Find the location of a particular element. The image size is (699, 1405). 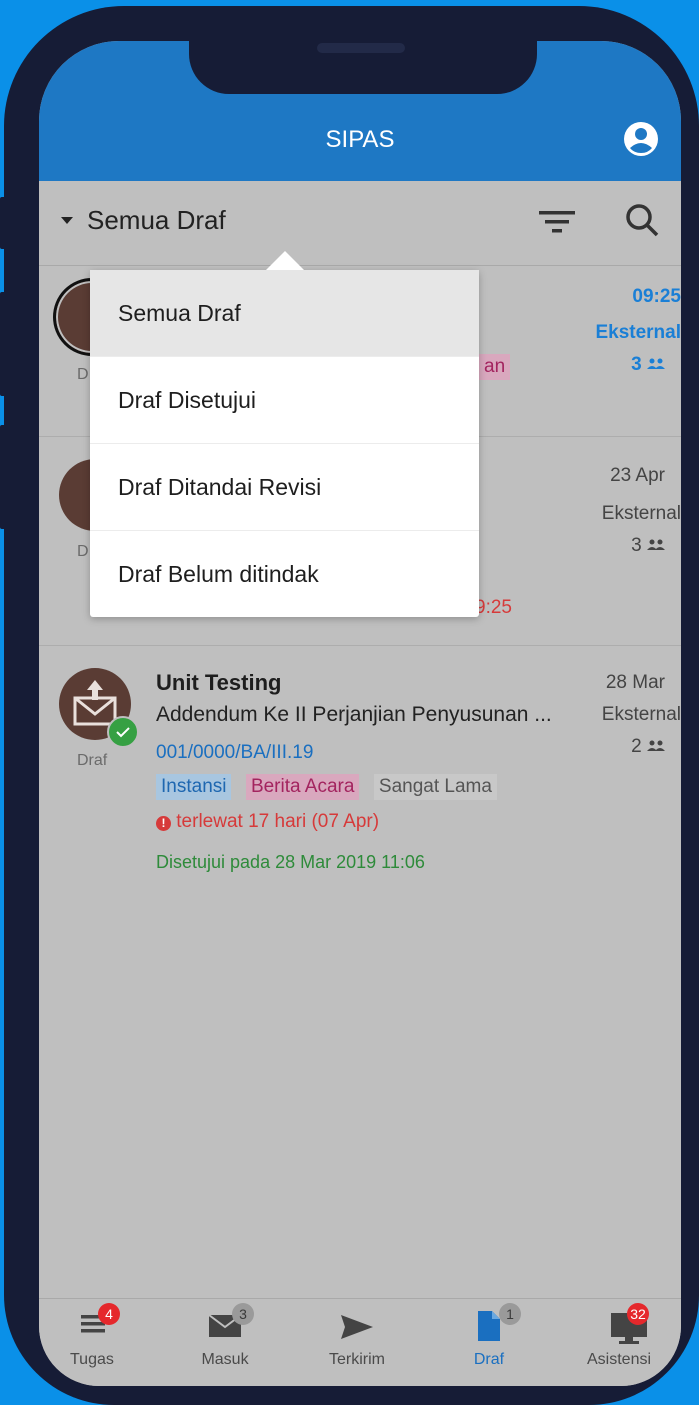

dropdown-caret-icon is located at coordinates (67, 220).